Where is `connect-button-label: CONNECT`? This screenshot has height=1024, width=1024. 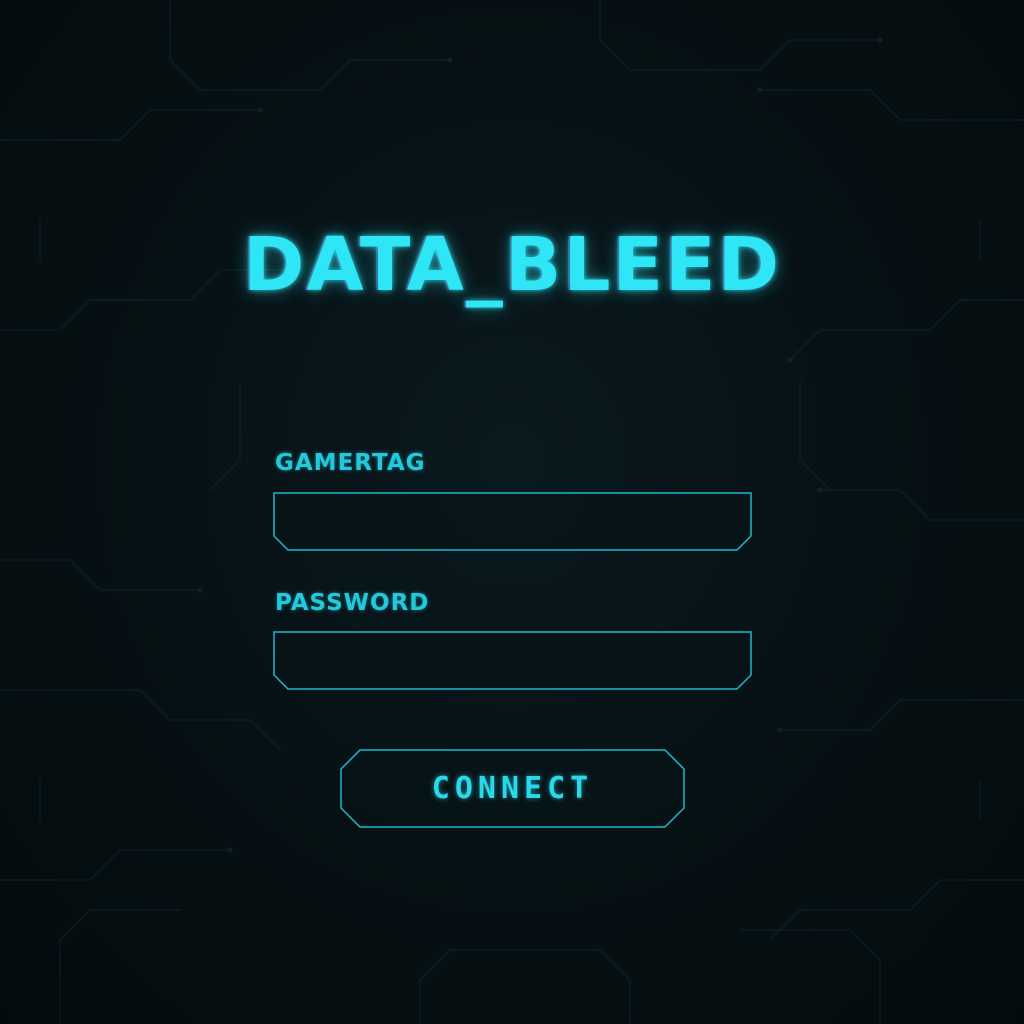 connect-button-label: CONNECT is located at coordinates (512, 788).